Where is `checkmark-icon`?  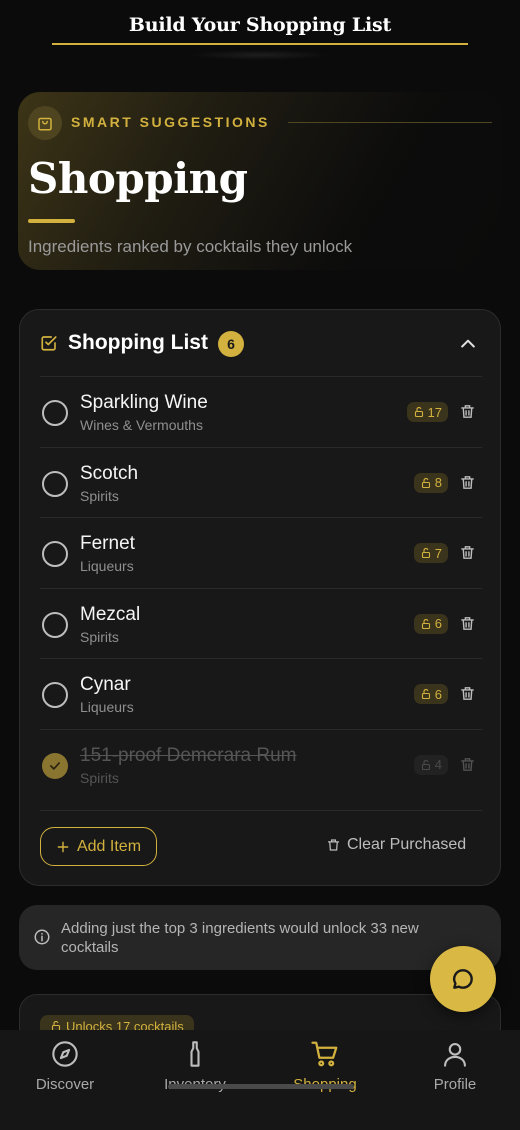 checkmark-icon is located at coordinates (55, 765).